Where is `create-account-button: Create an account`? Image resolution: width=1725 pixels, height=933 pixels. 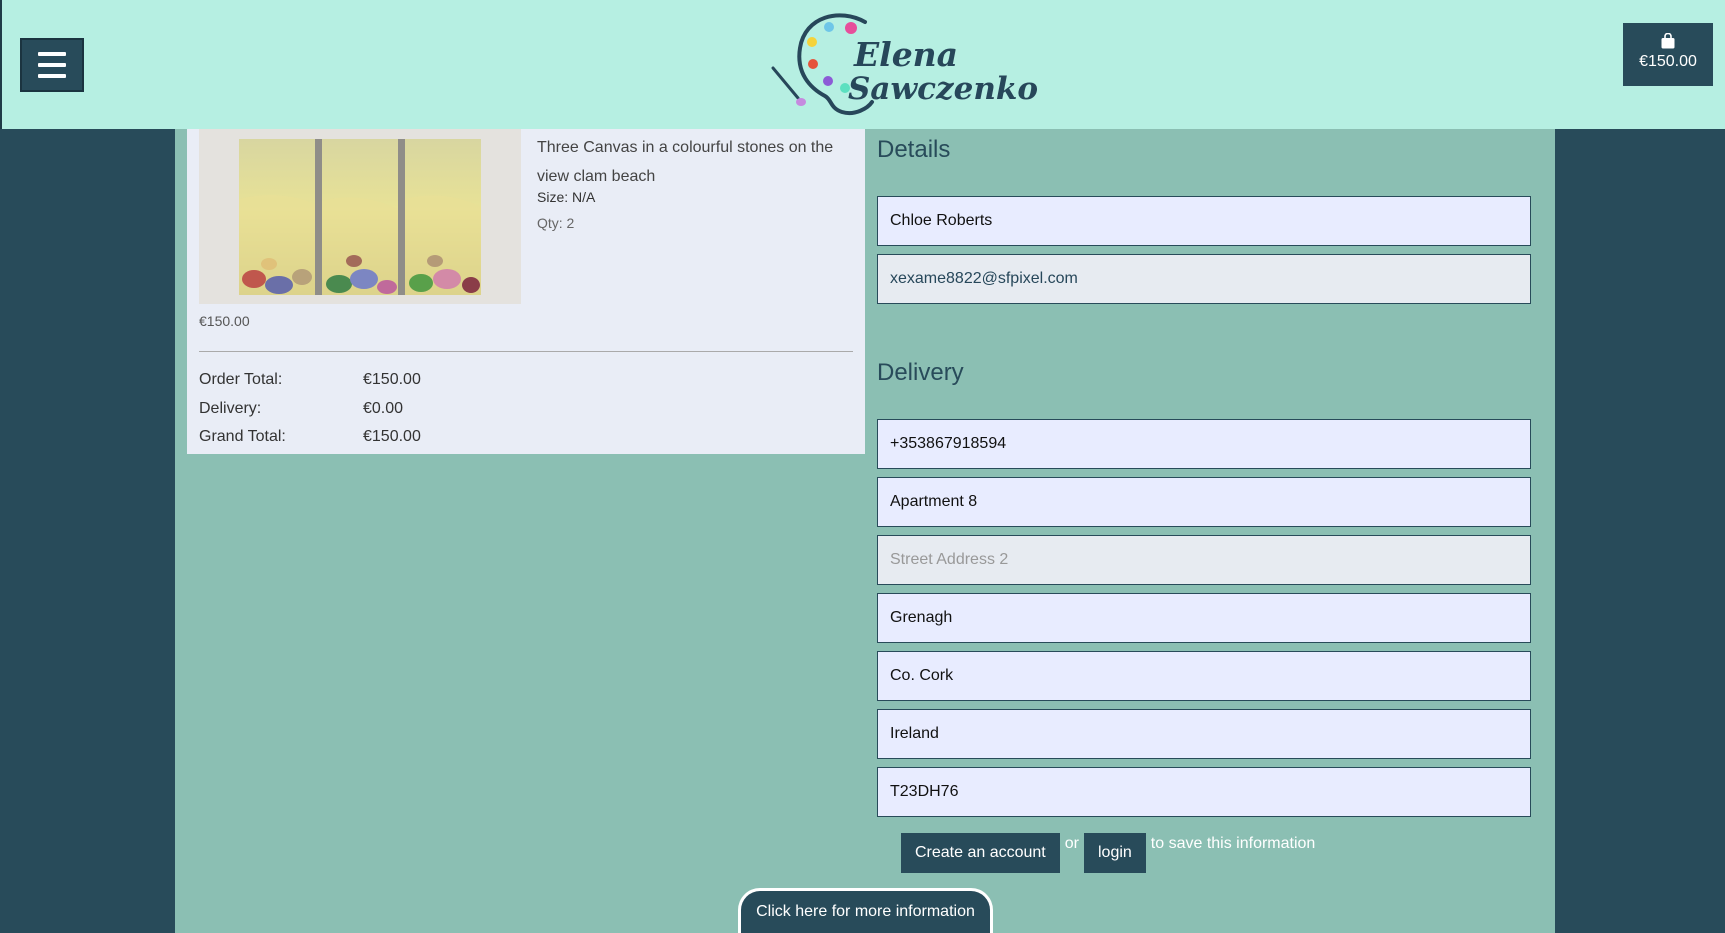
create-account-button: Create an account is located at coordinates (980, 853).